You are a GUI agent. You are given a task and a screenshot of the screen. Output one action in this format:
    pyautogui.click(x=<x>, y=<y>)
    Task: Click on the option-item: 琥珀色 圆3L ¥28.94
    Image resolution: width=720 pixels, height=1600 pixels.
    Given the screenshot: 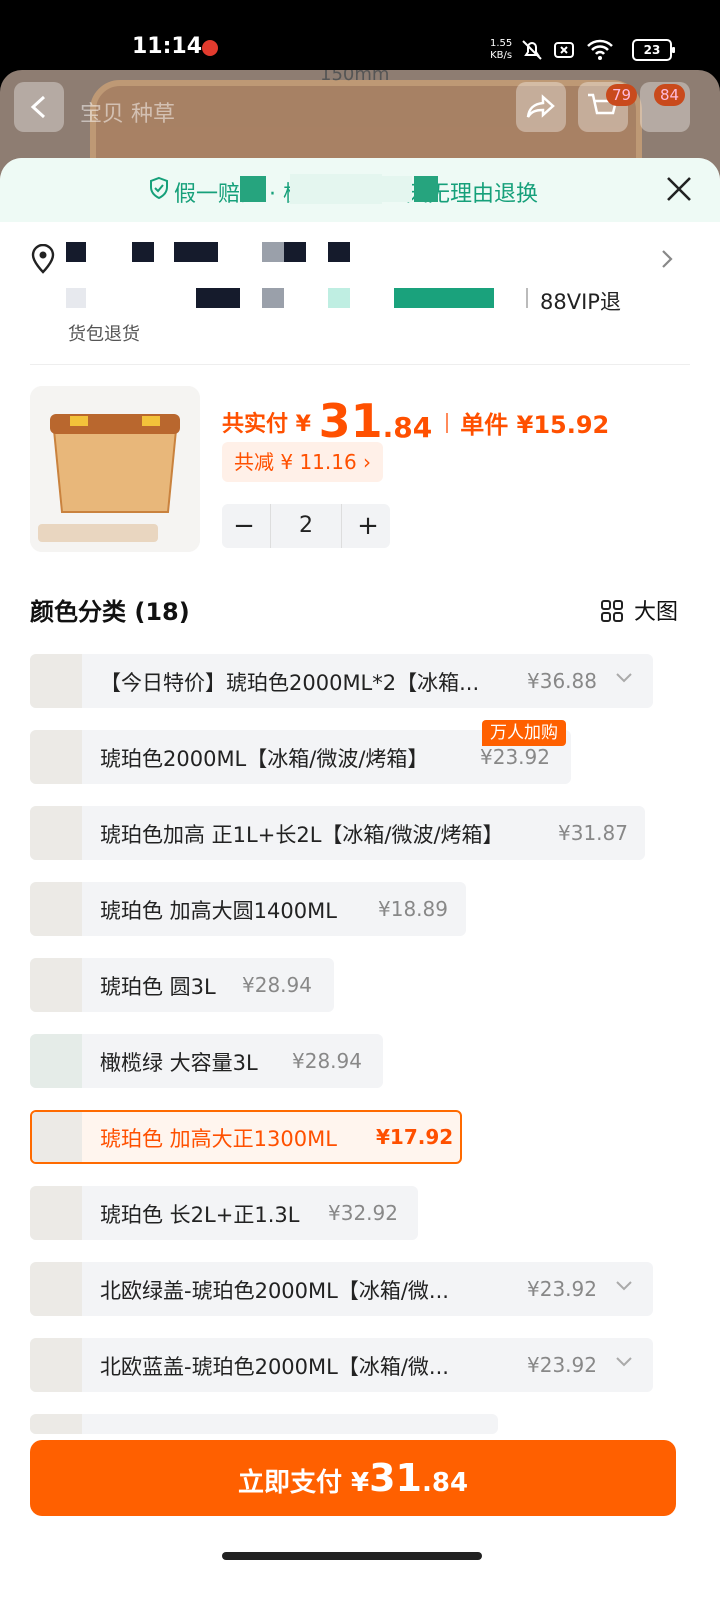 What is the action you would take?
    pyautogui.click(x=182, y=985)
    